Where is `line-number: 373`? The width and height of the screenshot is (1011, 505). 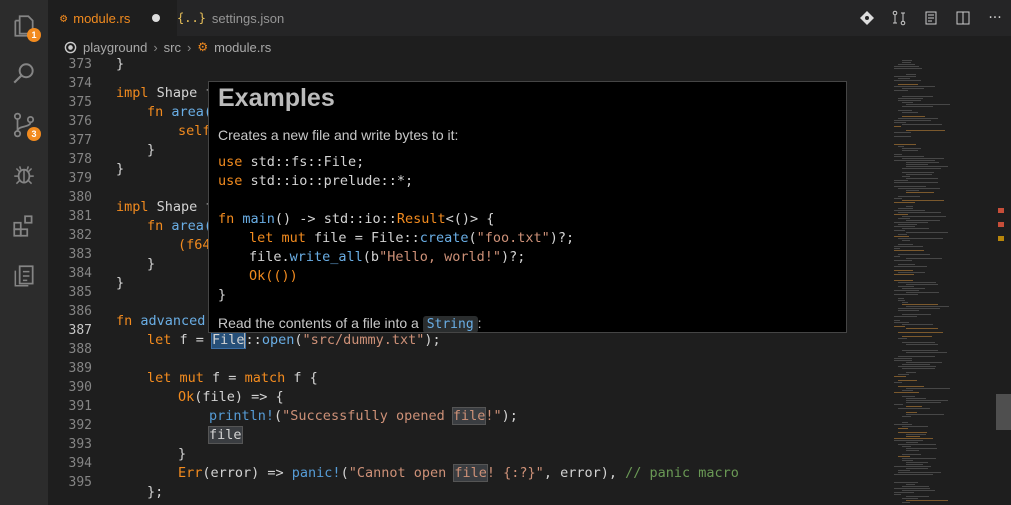 line-number: 373 is located at coordinates (80, 65).